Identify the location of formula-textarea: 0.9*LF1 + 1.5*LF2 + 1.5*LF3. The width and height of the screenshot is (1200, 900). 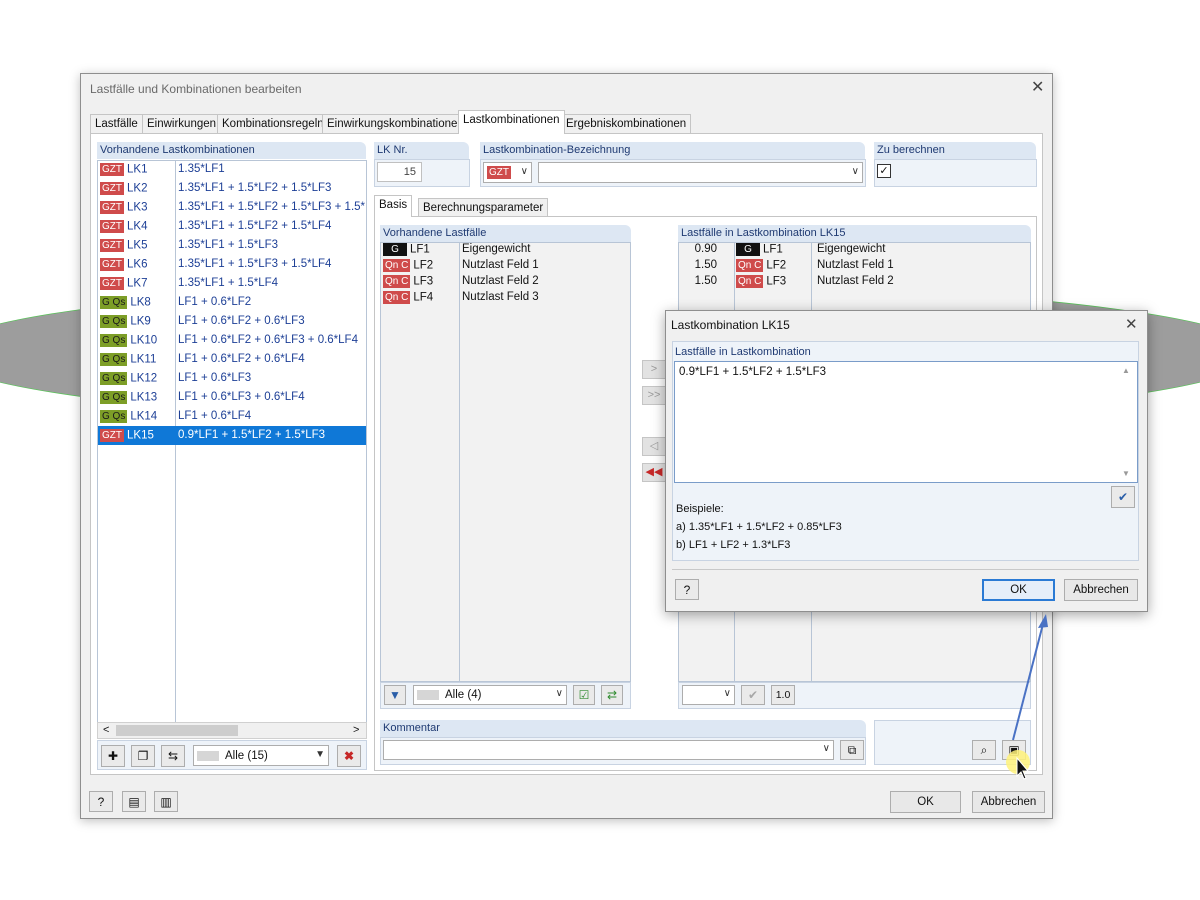
(906, 422).